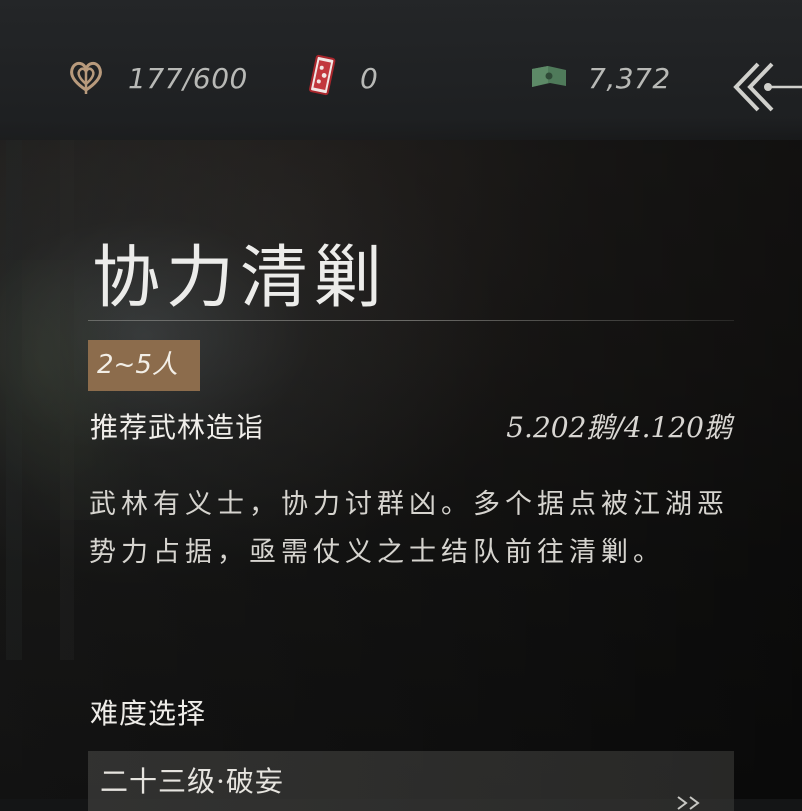 This screenshot has width=802, height=811. I want to click on stamina-value: 177/600, so click(188, 78).